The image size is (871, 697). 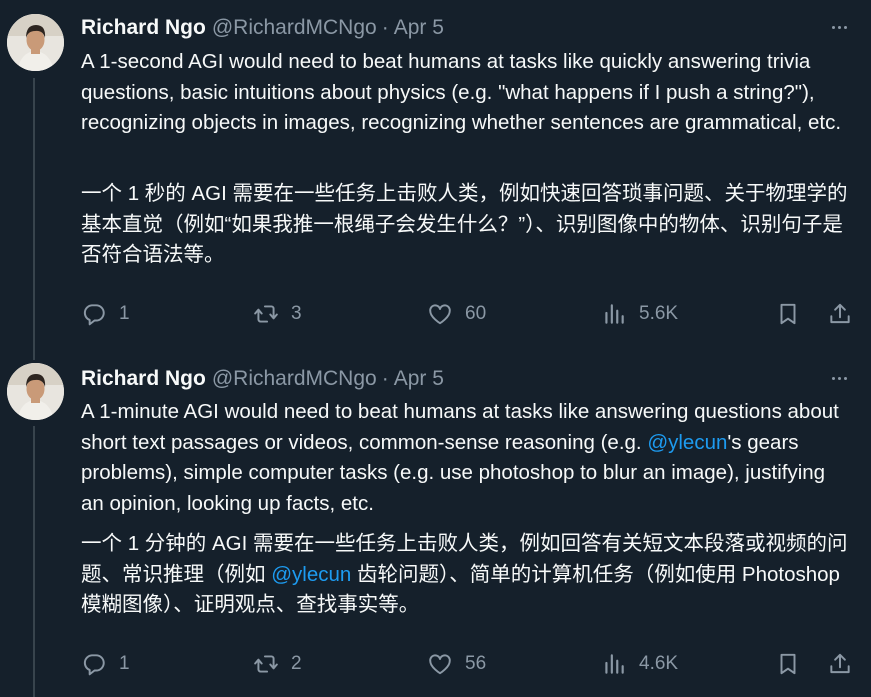 I want to click on tweet-actions: 1 2 56 4.6K, so click(x=467, y=664).